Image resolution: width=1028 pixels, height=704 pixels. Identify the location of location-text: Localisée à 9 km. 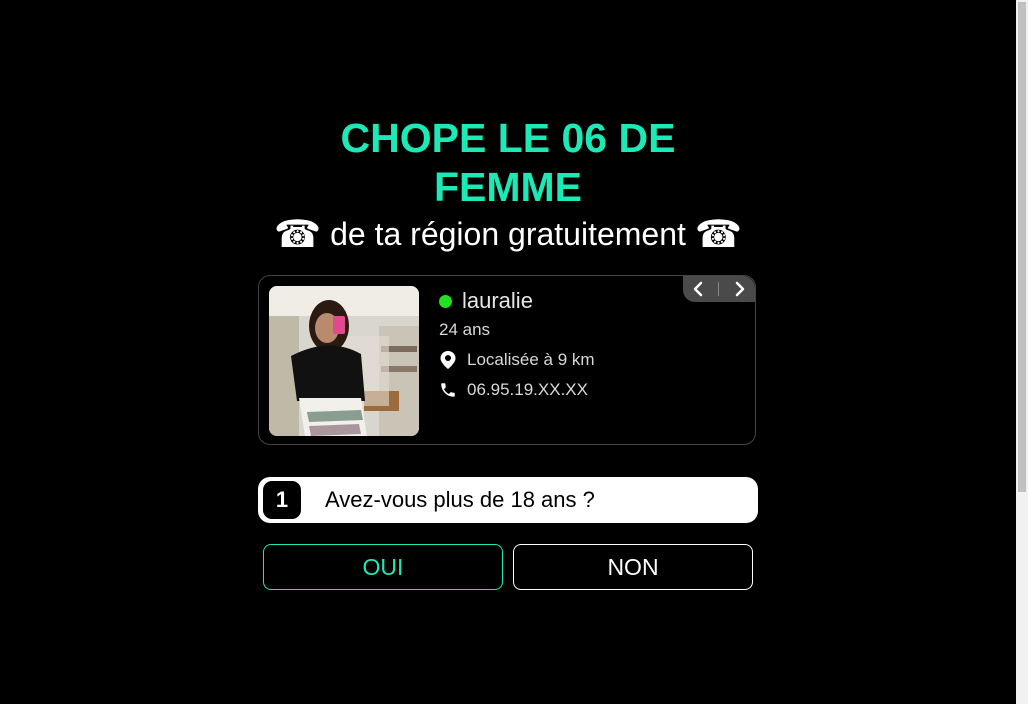
(531, 359).